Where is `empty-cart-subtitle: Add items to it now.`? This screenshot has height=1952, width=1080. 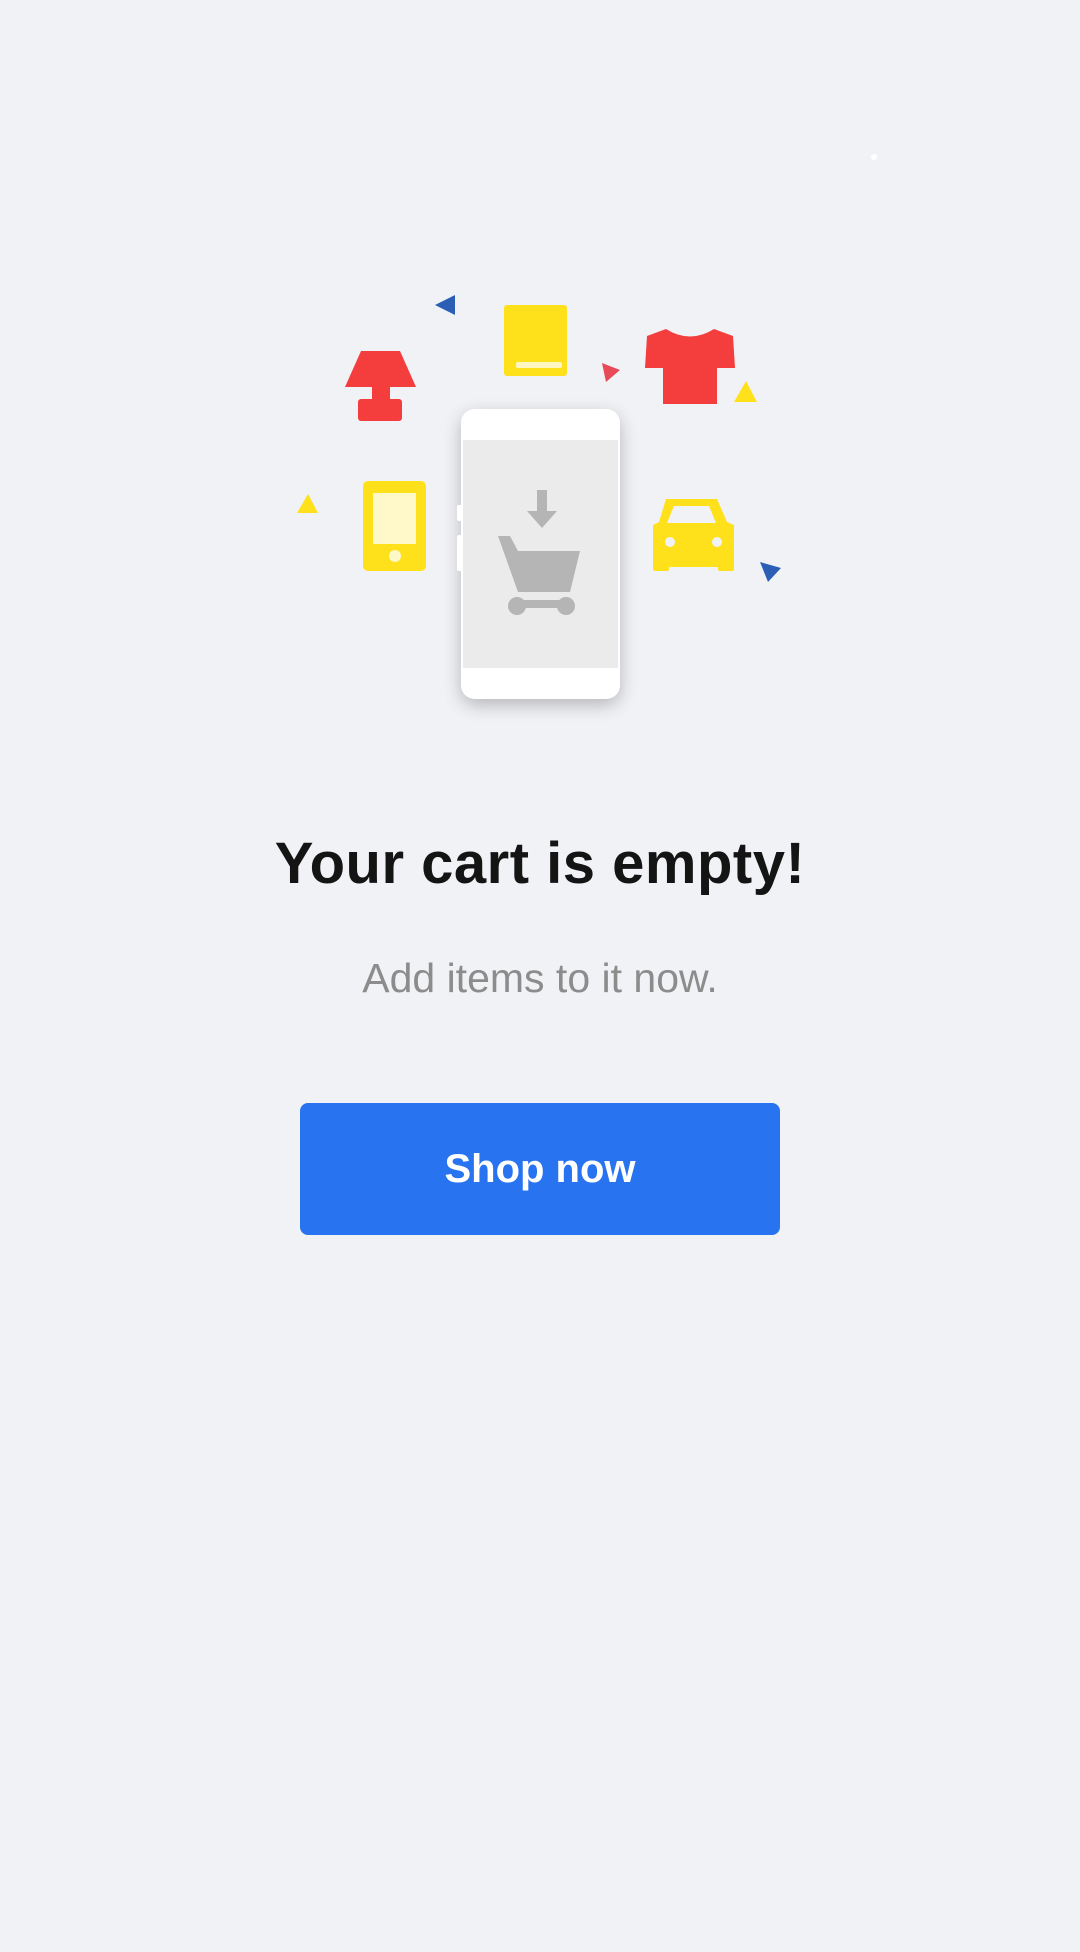
empty-cart-subtitle: Add items to it now. is located at coordinates (540, 978).